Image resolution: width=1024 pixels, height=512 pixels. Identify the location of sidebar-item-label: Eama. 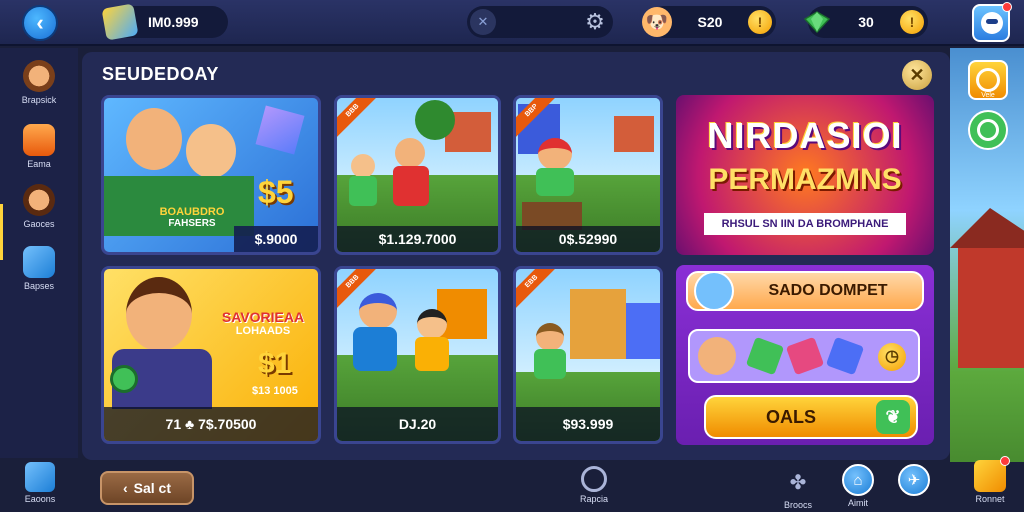
(39, 164).